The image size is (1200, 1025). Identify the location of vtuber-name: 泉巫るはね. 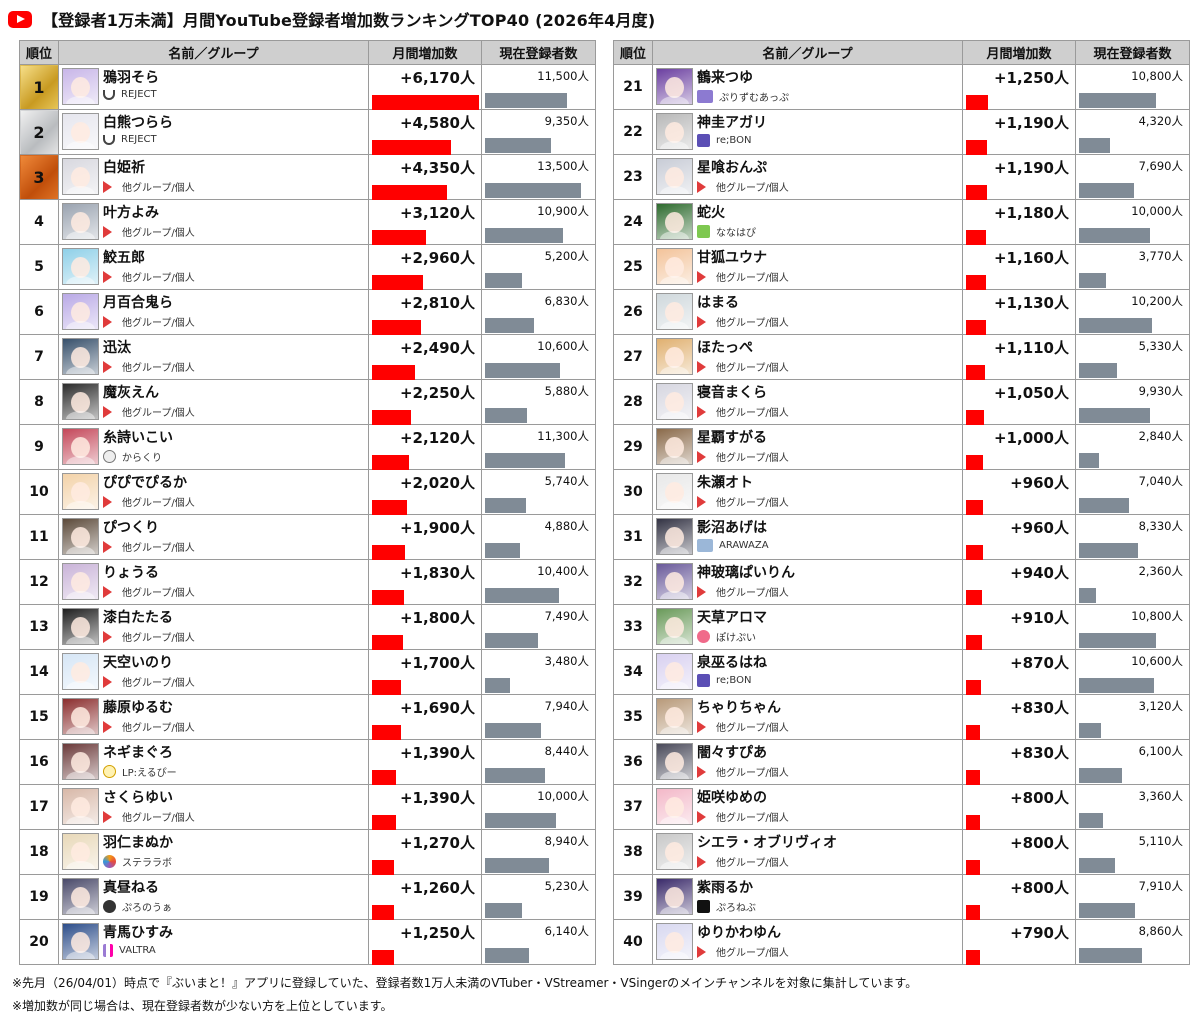
(732, 663).